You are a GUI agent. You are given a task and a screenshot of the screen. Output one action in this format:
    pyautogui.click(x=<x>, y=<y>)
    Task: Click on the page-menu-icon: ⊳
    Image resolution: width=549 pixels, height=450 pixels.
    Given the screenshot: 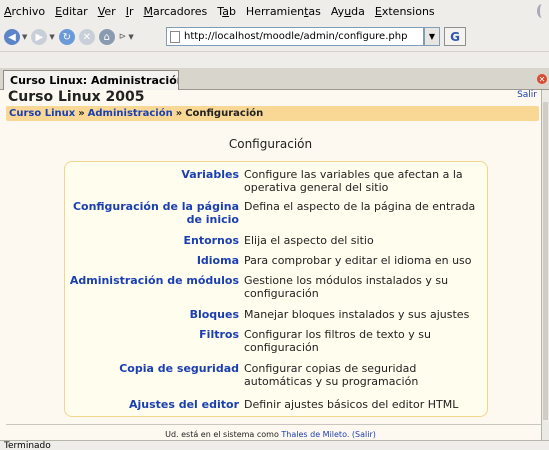 What is the action you would take?
    pyautogui.click(x=122, y=37)
    